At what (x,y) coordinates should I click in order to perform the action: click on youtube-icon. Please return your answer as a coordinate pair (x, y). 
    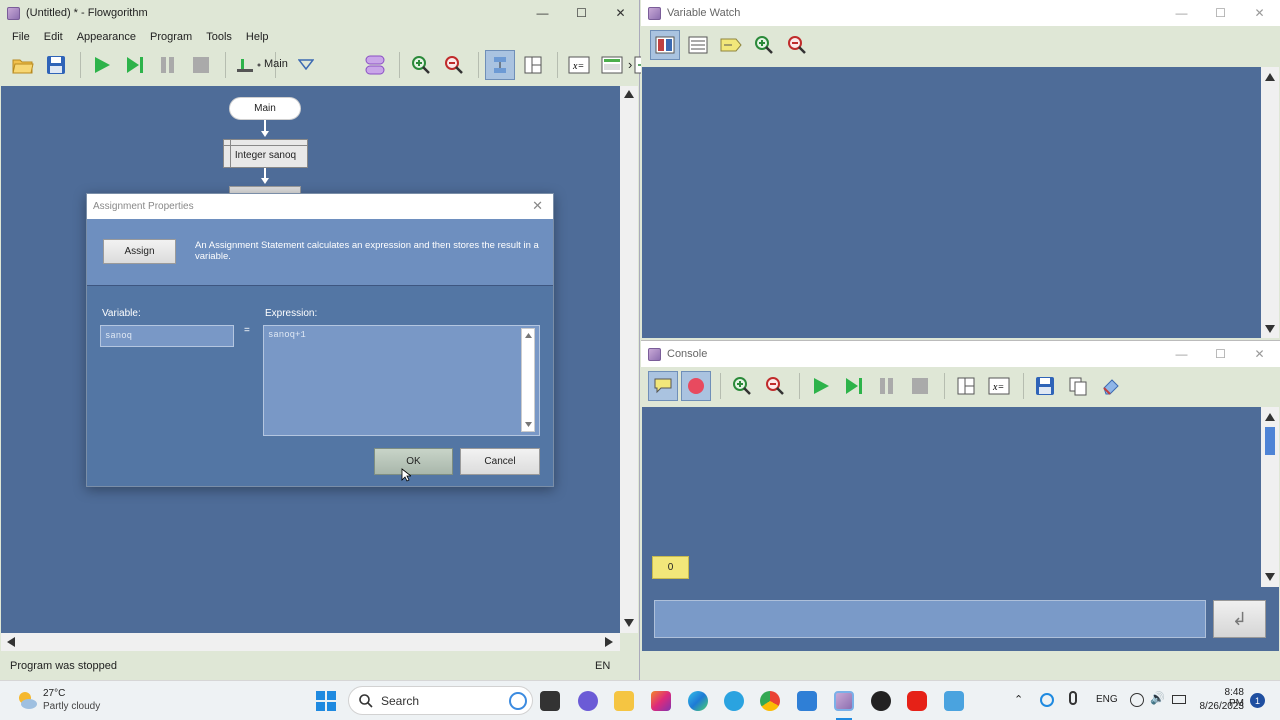
    Looking at the image, I should click on (917, 701).